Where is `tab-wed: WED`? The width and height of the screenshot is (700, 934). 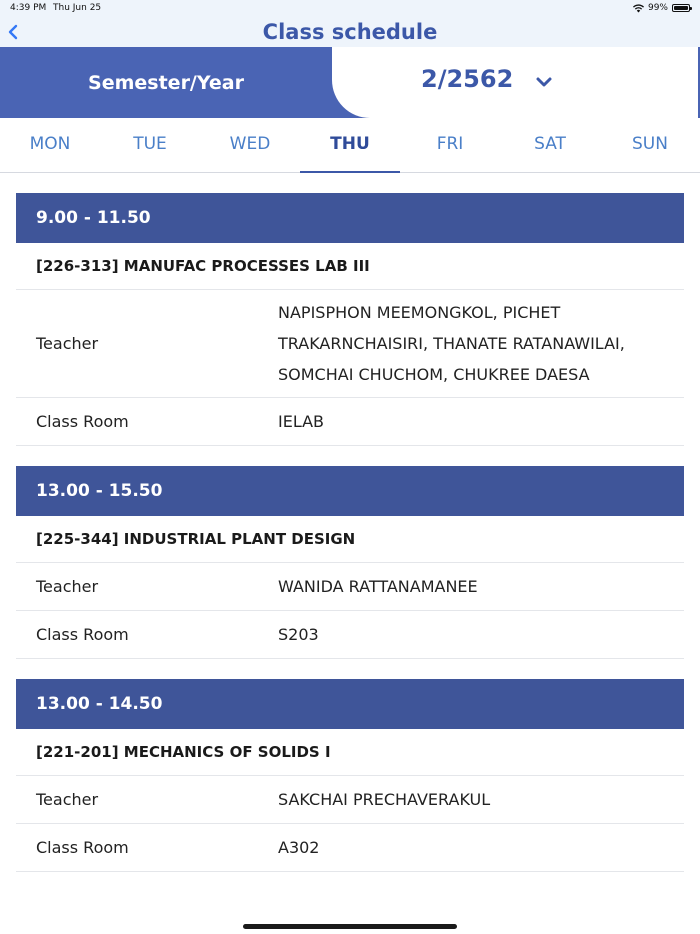 tab-wed: WED is located at coordinates (250, 145).